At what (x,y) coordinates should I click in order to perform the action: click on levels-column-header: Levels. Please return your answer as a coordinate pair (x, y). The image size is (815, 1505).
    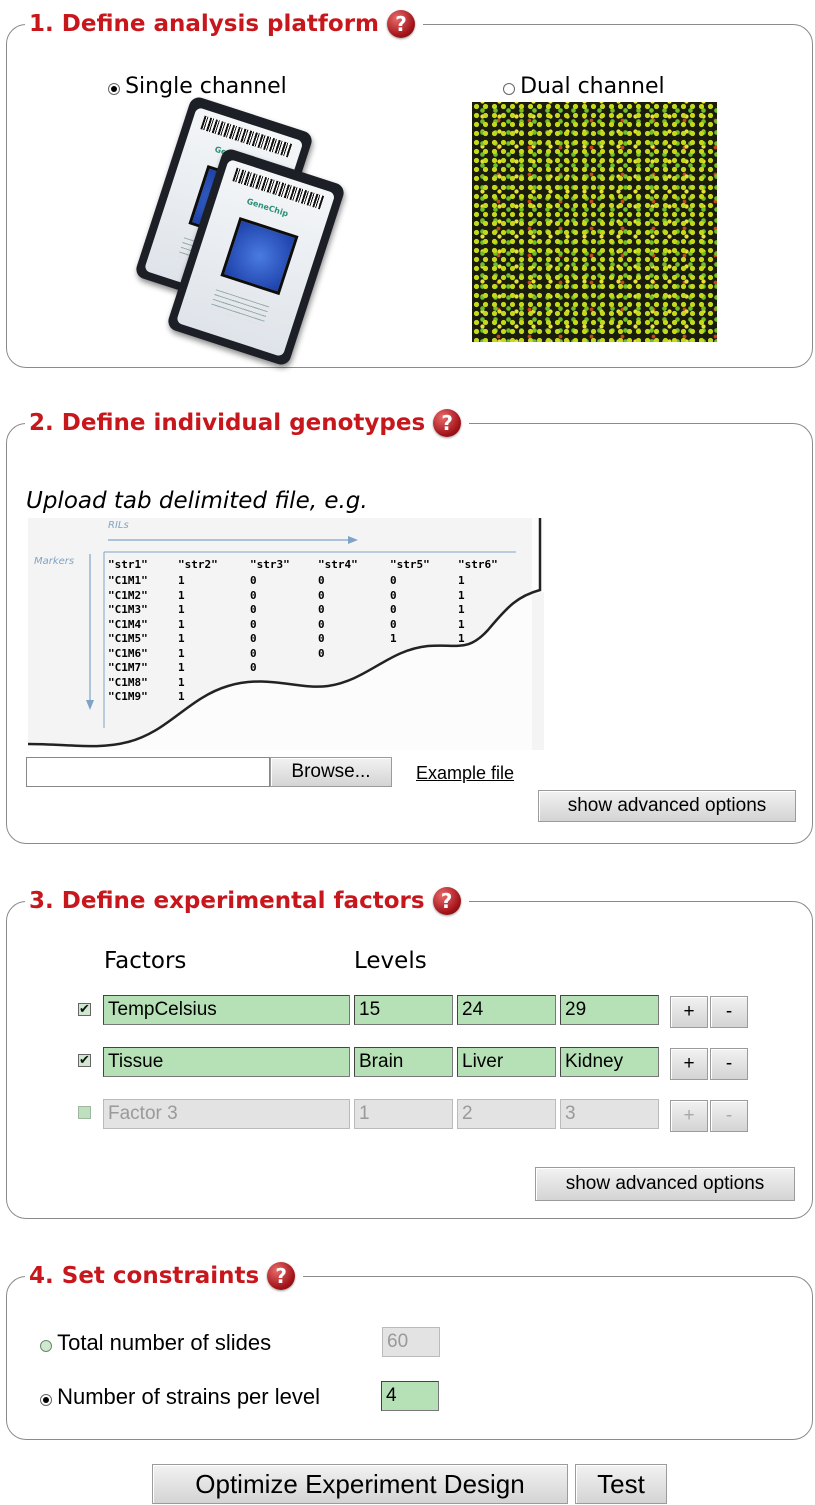
    Looking at the image, I should click on (390, 961).